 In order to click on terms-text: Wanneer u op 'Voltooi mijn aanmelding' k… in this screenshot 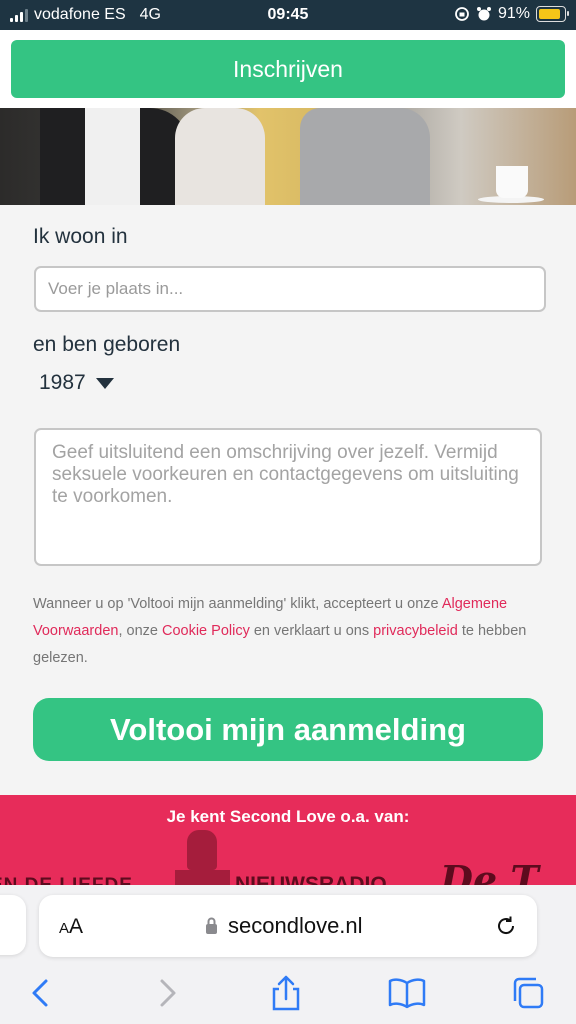, I will do `click(293, 631)`.